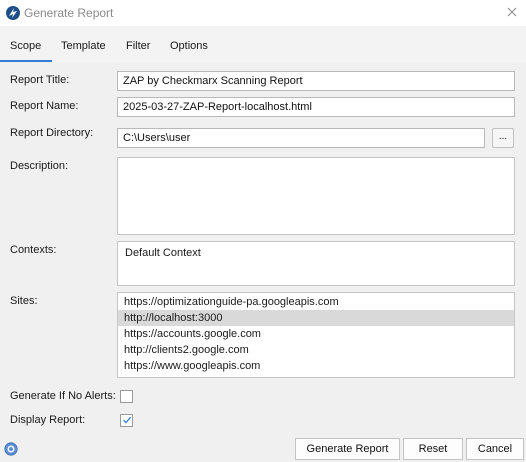 Image resolution: width=526 pixels, height=462 pixels. Describe the element at coordinates (48, 420) in the screenshot. I see `display-report-label: Display Report:` at that location.